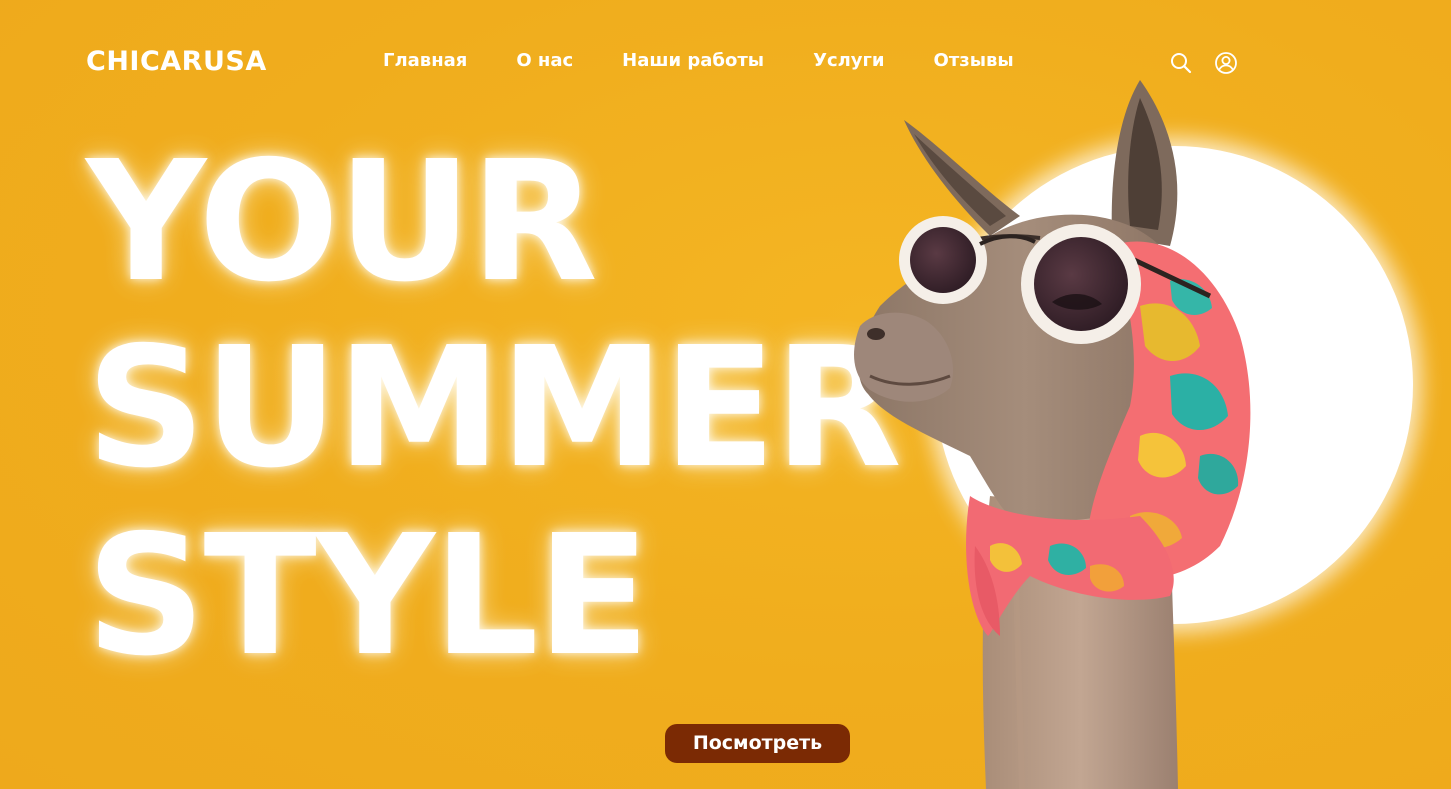 The height and width of the screenshot is (789, 1451). Describe the element at coordinates (544, 61) in the screenshot. I see `nav-item-about: О нас` at that location.